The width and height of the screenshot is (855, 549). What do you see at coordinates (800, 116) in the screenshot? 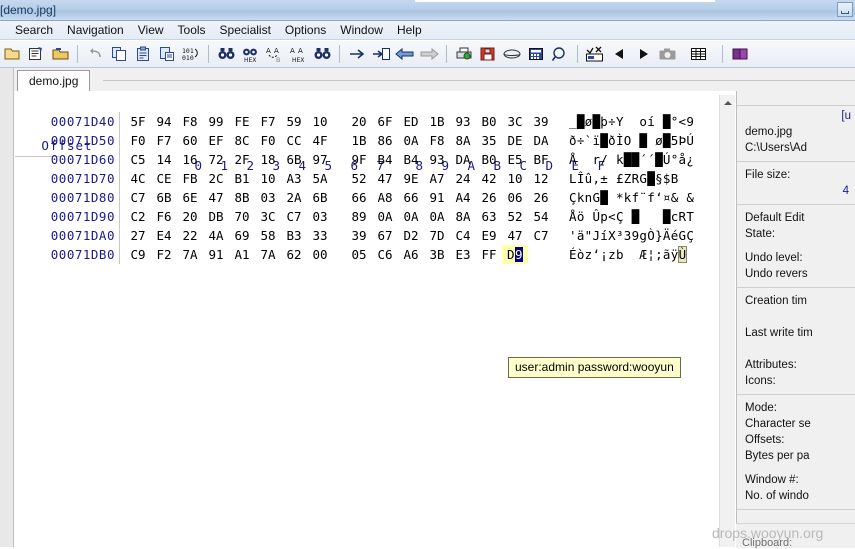
I see `info-panel-link: [u` at bounding box center [800, 116].